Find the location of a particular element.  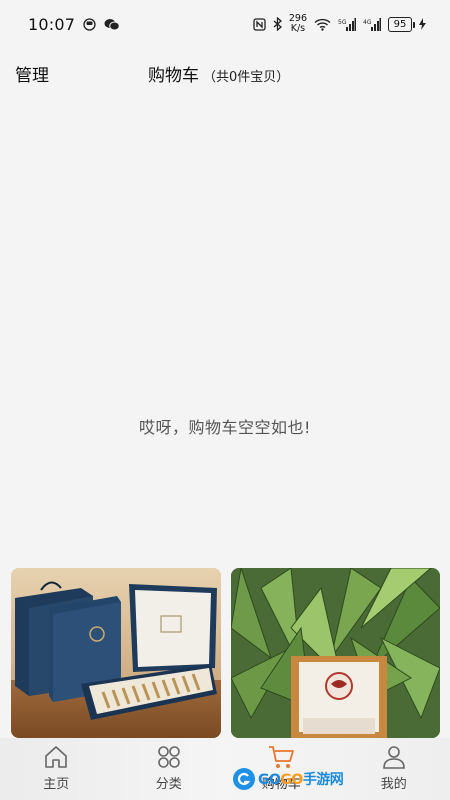

watermark-brand-b: GO is located at coordinates (291, 780).